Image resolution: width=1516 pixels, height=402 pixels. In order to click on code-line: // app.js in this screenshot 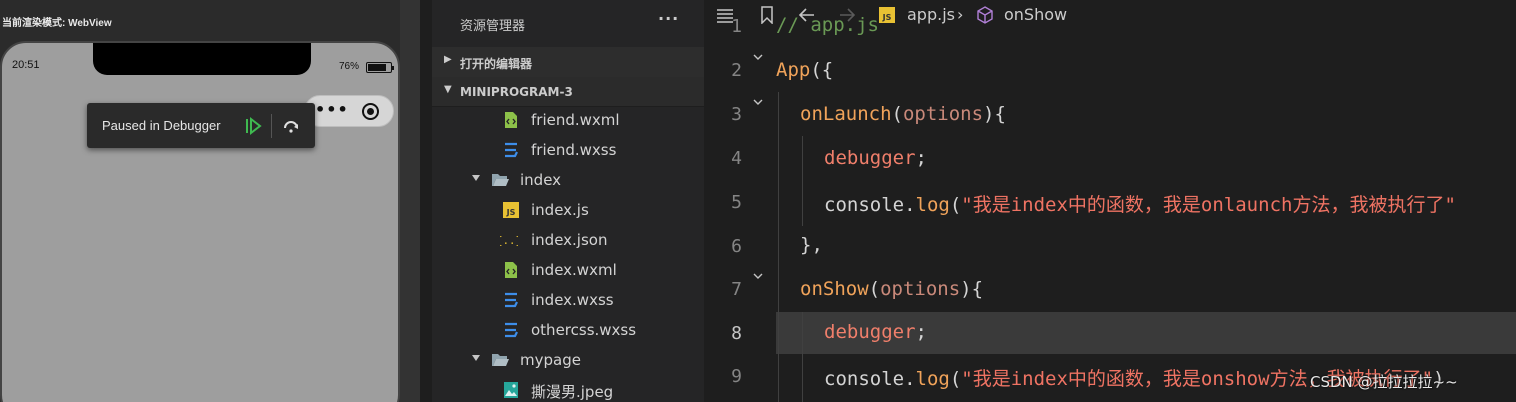, I will do `click(827, 25)`.